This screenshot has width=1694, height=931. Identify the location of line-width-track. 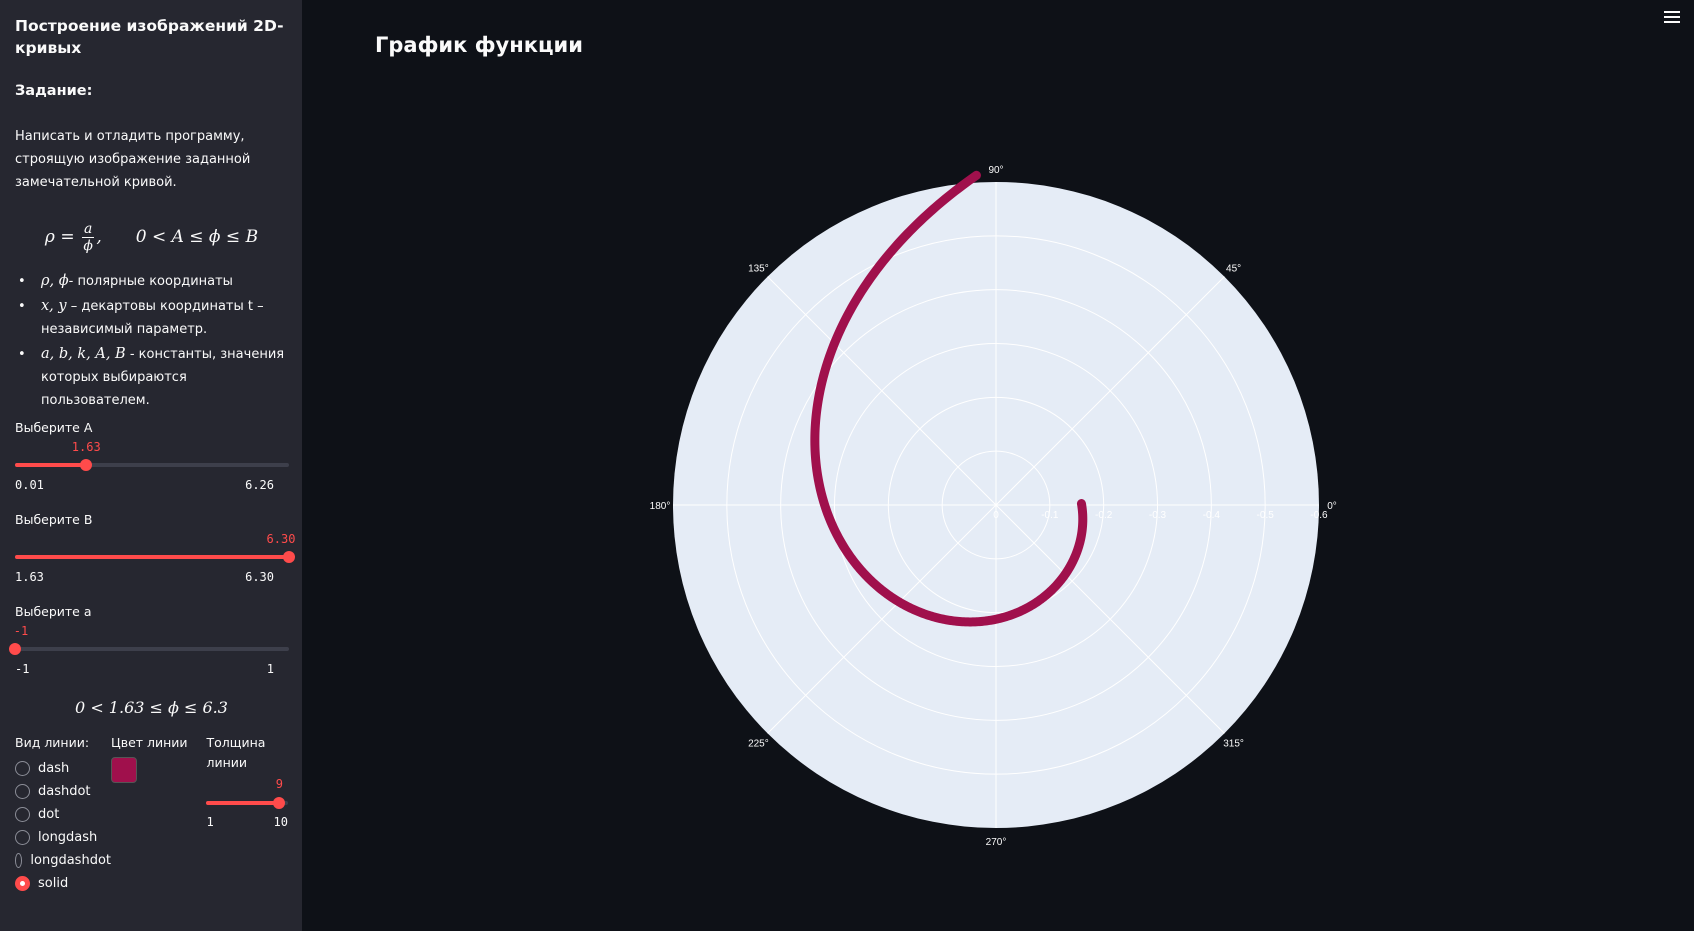
(247, 803).